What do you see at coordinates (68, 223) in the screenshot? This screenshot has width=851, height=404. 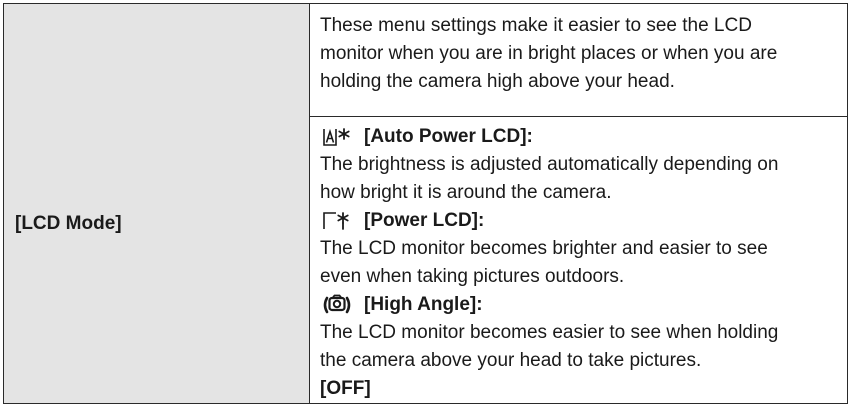 I see `setting-name: [LCD Mode]` at bounding box center [68, 223].